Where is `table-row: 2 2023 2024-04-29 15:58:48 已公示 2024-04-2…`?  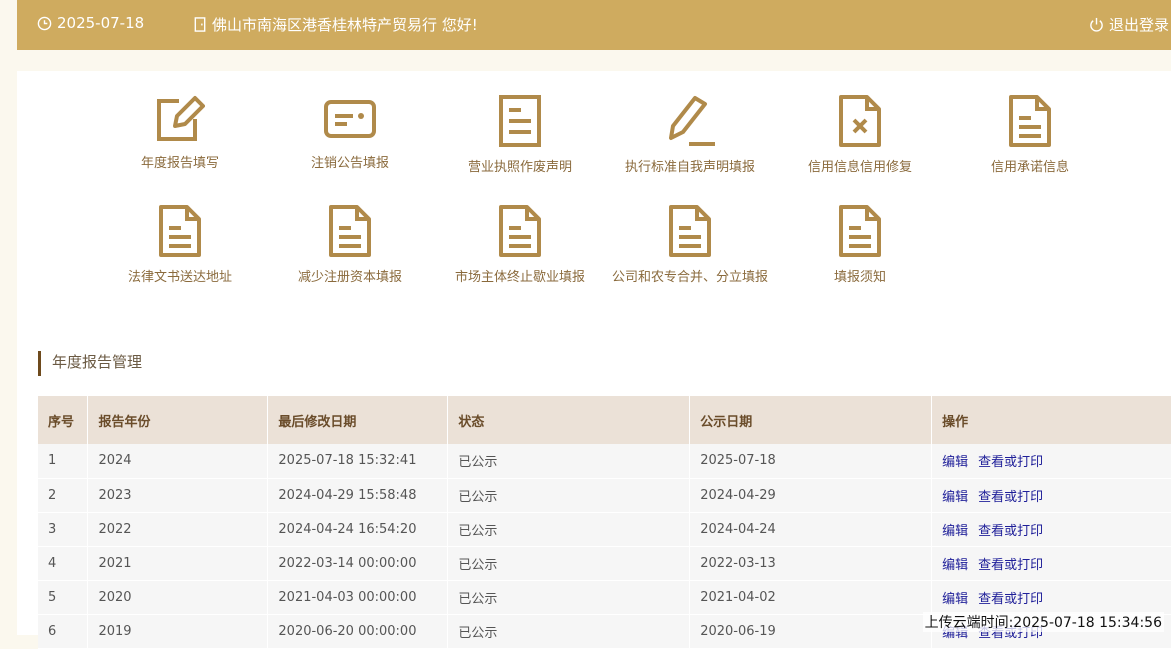
table-row: 2 2023 2024-04-29 15:58:48 已公示 2024-04-2… is located at coordinates (604, 495).